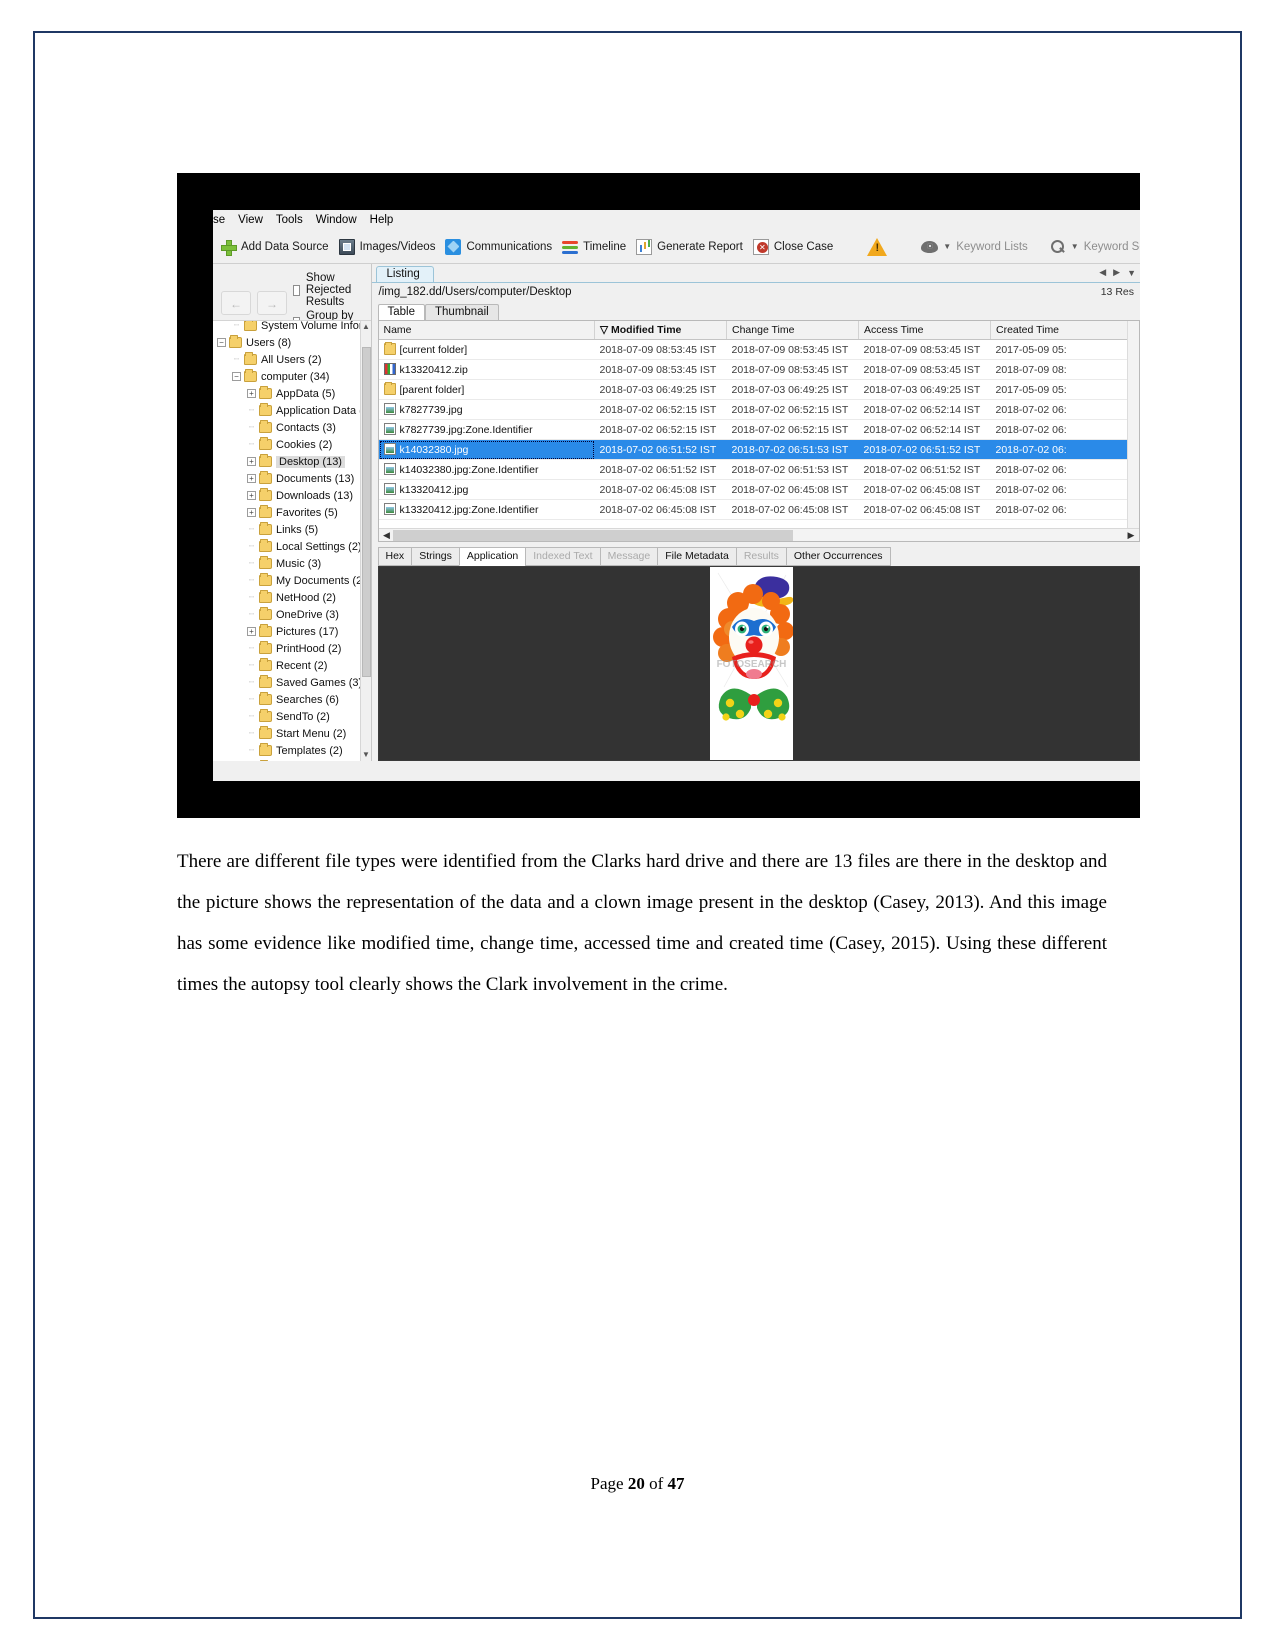  What do you see at coordinates (389, 247) in the screenshot?
I see `images-videos-button: Images/Videos` at bounding box center [389, 247].